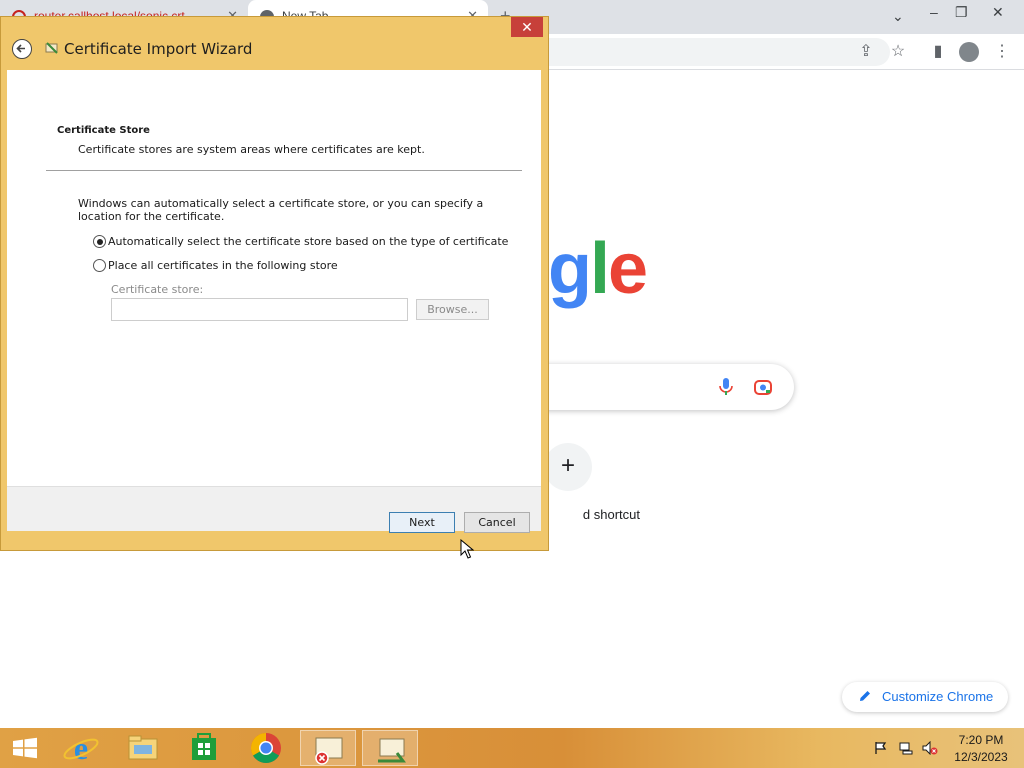 Image resolution: width=1024 pixels, height=768 pixels. I want to click on clock-time: 7:20 PM, so click(981, 740).